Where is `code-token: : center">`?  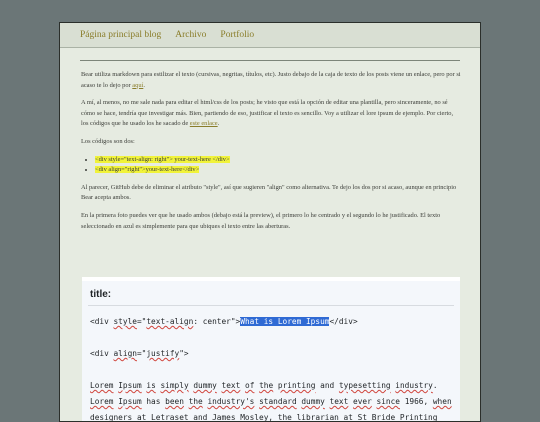
code-token: : center"> is located at coordinates (217, 321).